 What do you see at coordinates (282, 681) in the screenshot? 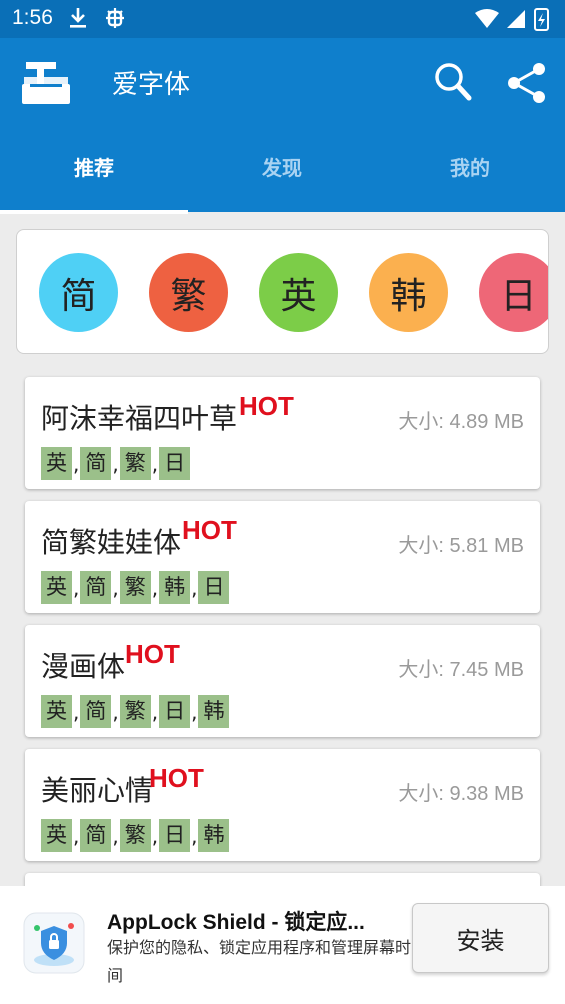
I see `font-list-item: 漫画体 HOT 大小: 7.45 MB 英, 简, 繁, 日, 韩` at bounding box center [282, 681].